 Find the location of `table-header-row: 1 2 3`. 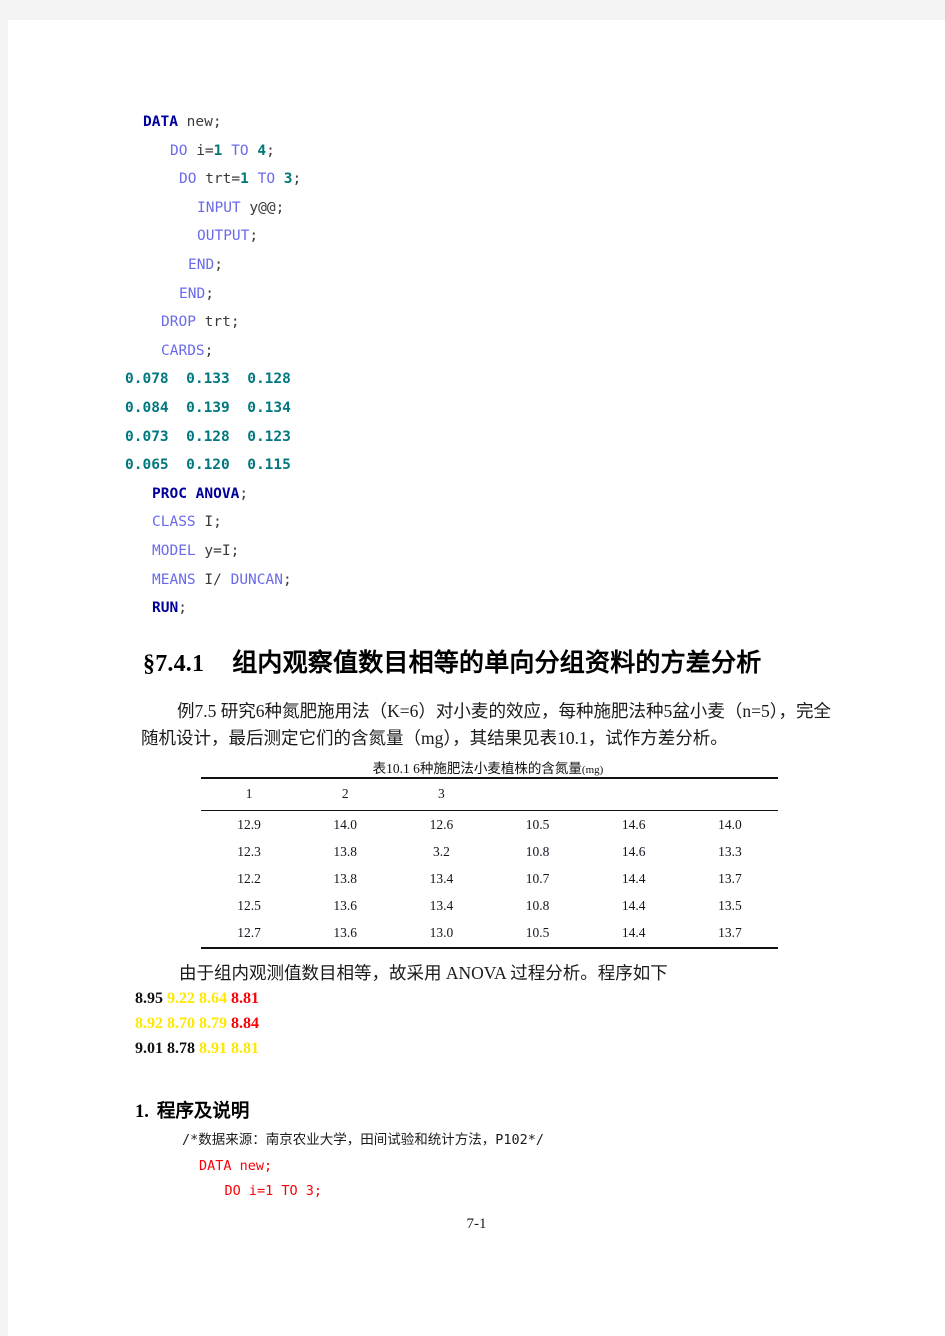

table-header-row: 1 2 3 is located at coordinates (489, 794).